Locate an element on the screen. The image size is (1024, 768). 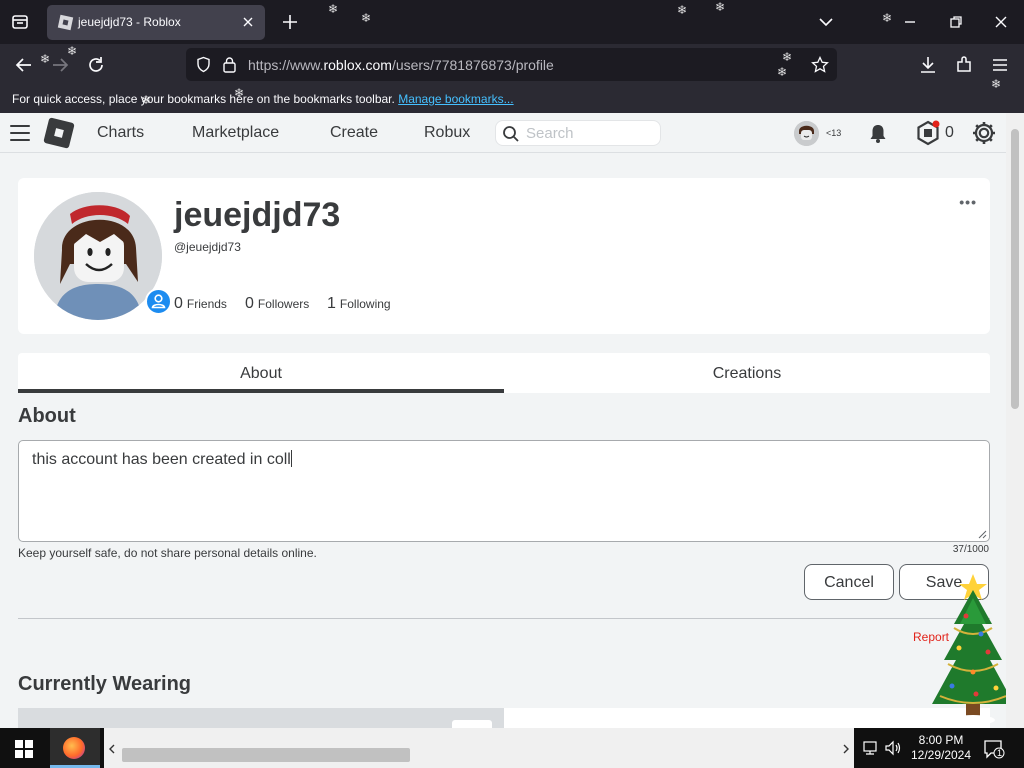
windows-taskbar: 8:00 PM 12/29/2024 1 is located at coordinates (512, 748).